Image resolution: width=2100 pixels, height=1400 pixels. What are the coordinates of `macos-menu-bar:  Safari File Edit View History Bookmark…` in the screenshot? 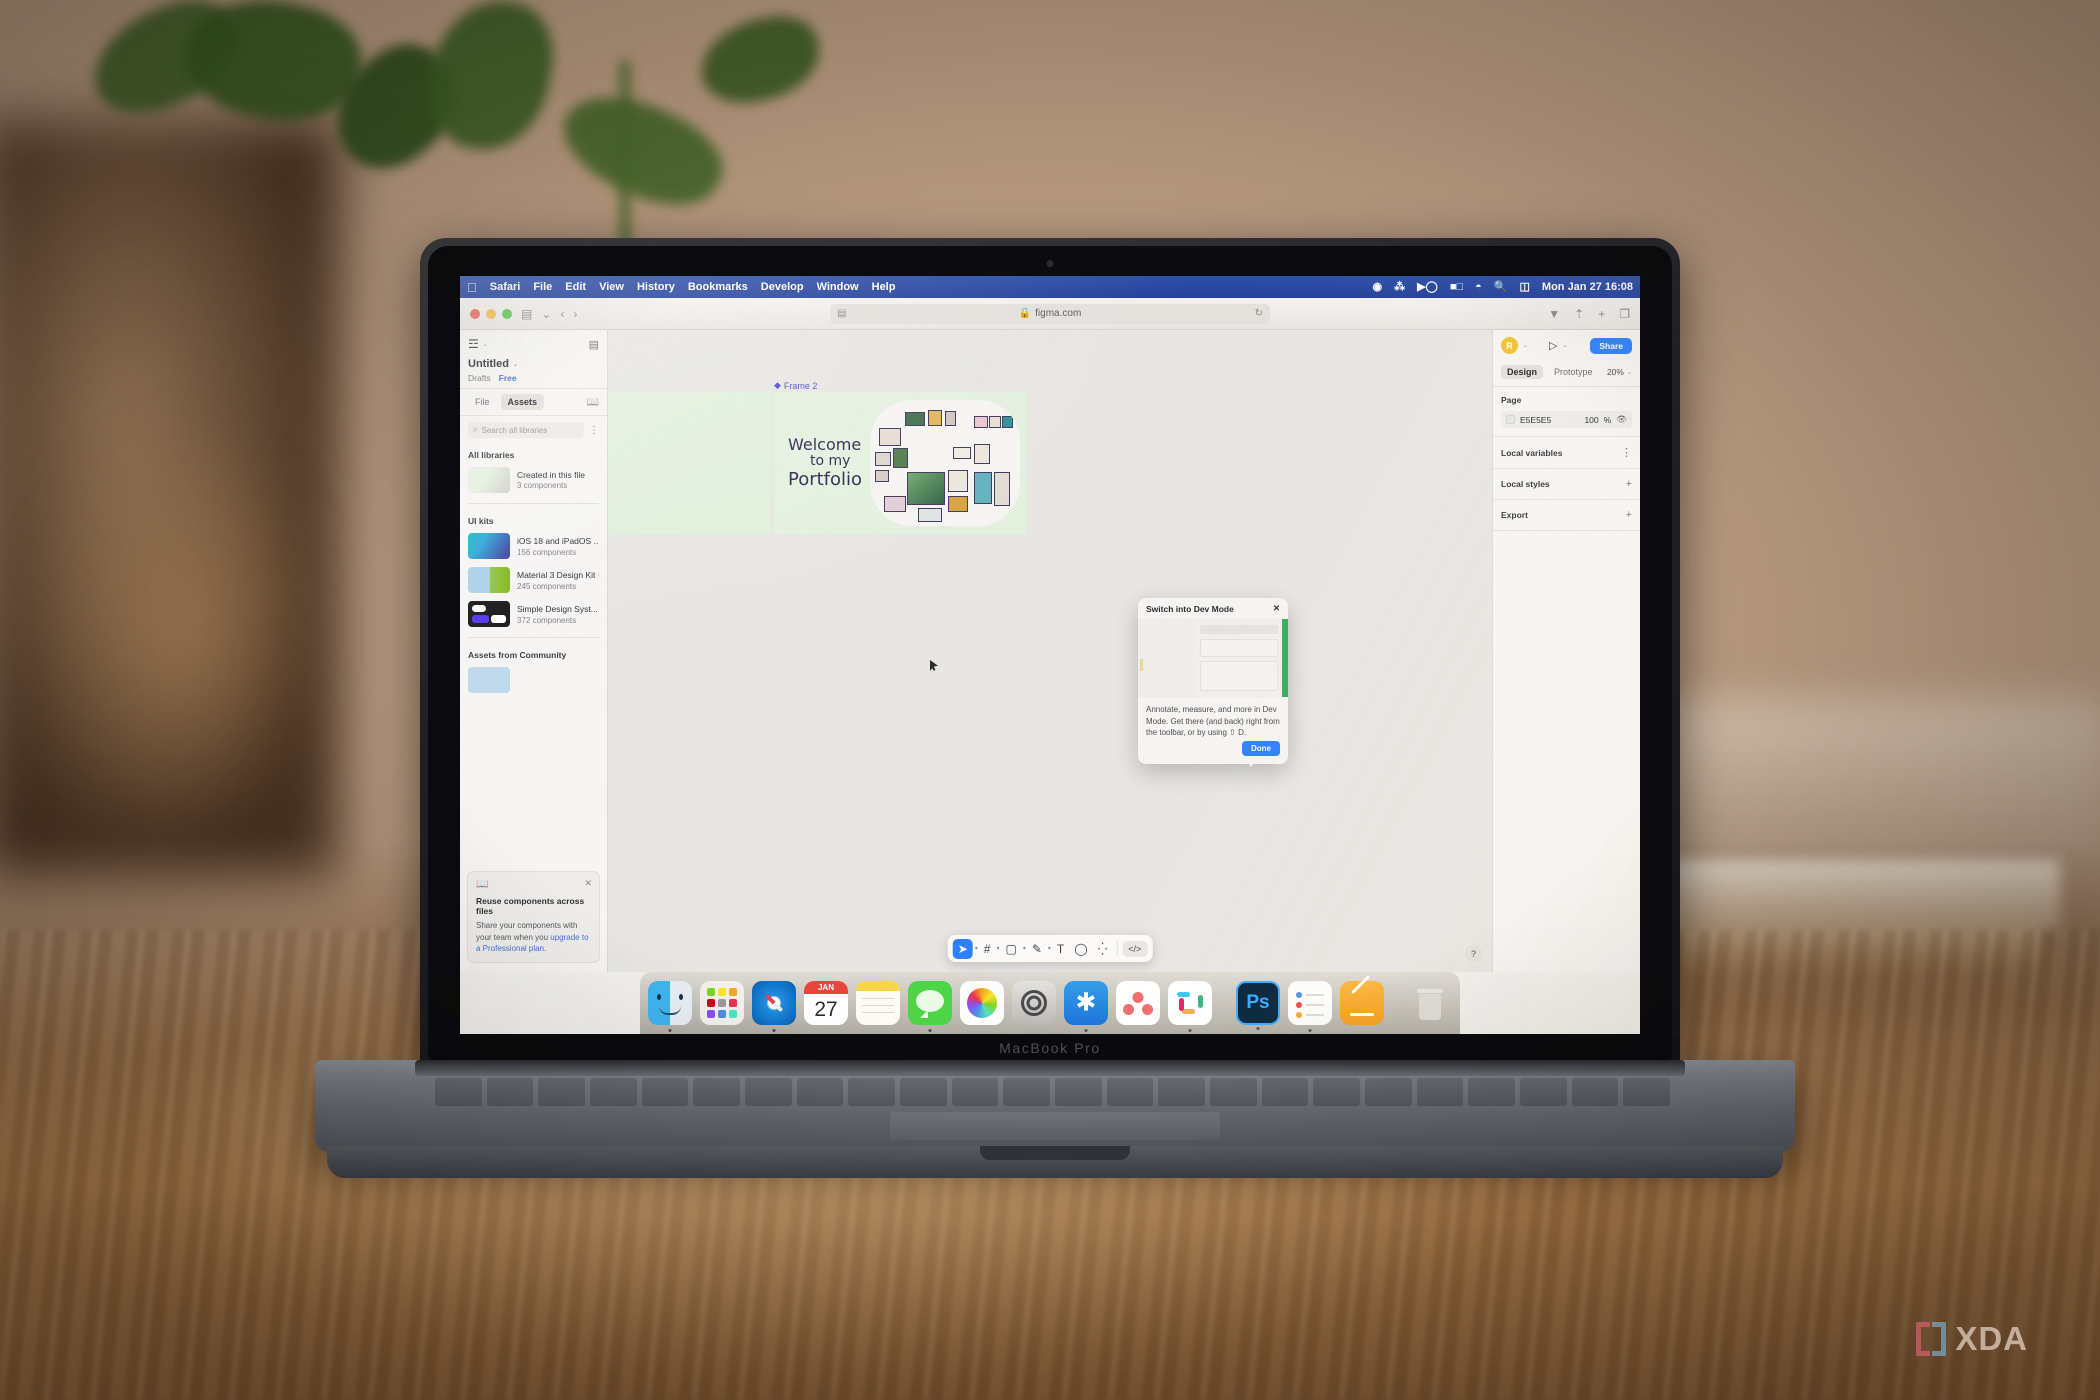 It's located at (1050, 287).